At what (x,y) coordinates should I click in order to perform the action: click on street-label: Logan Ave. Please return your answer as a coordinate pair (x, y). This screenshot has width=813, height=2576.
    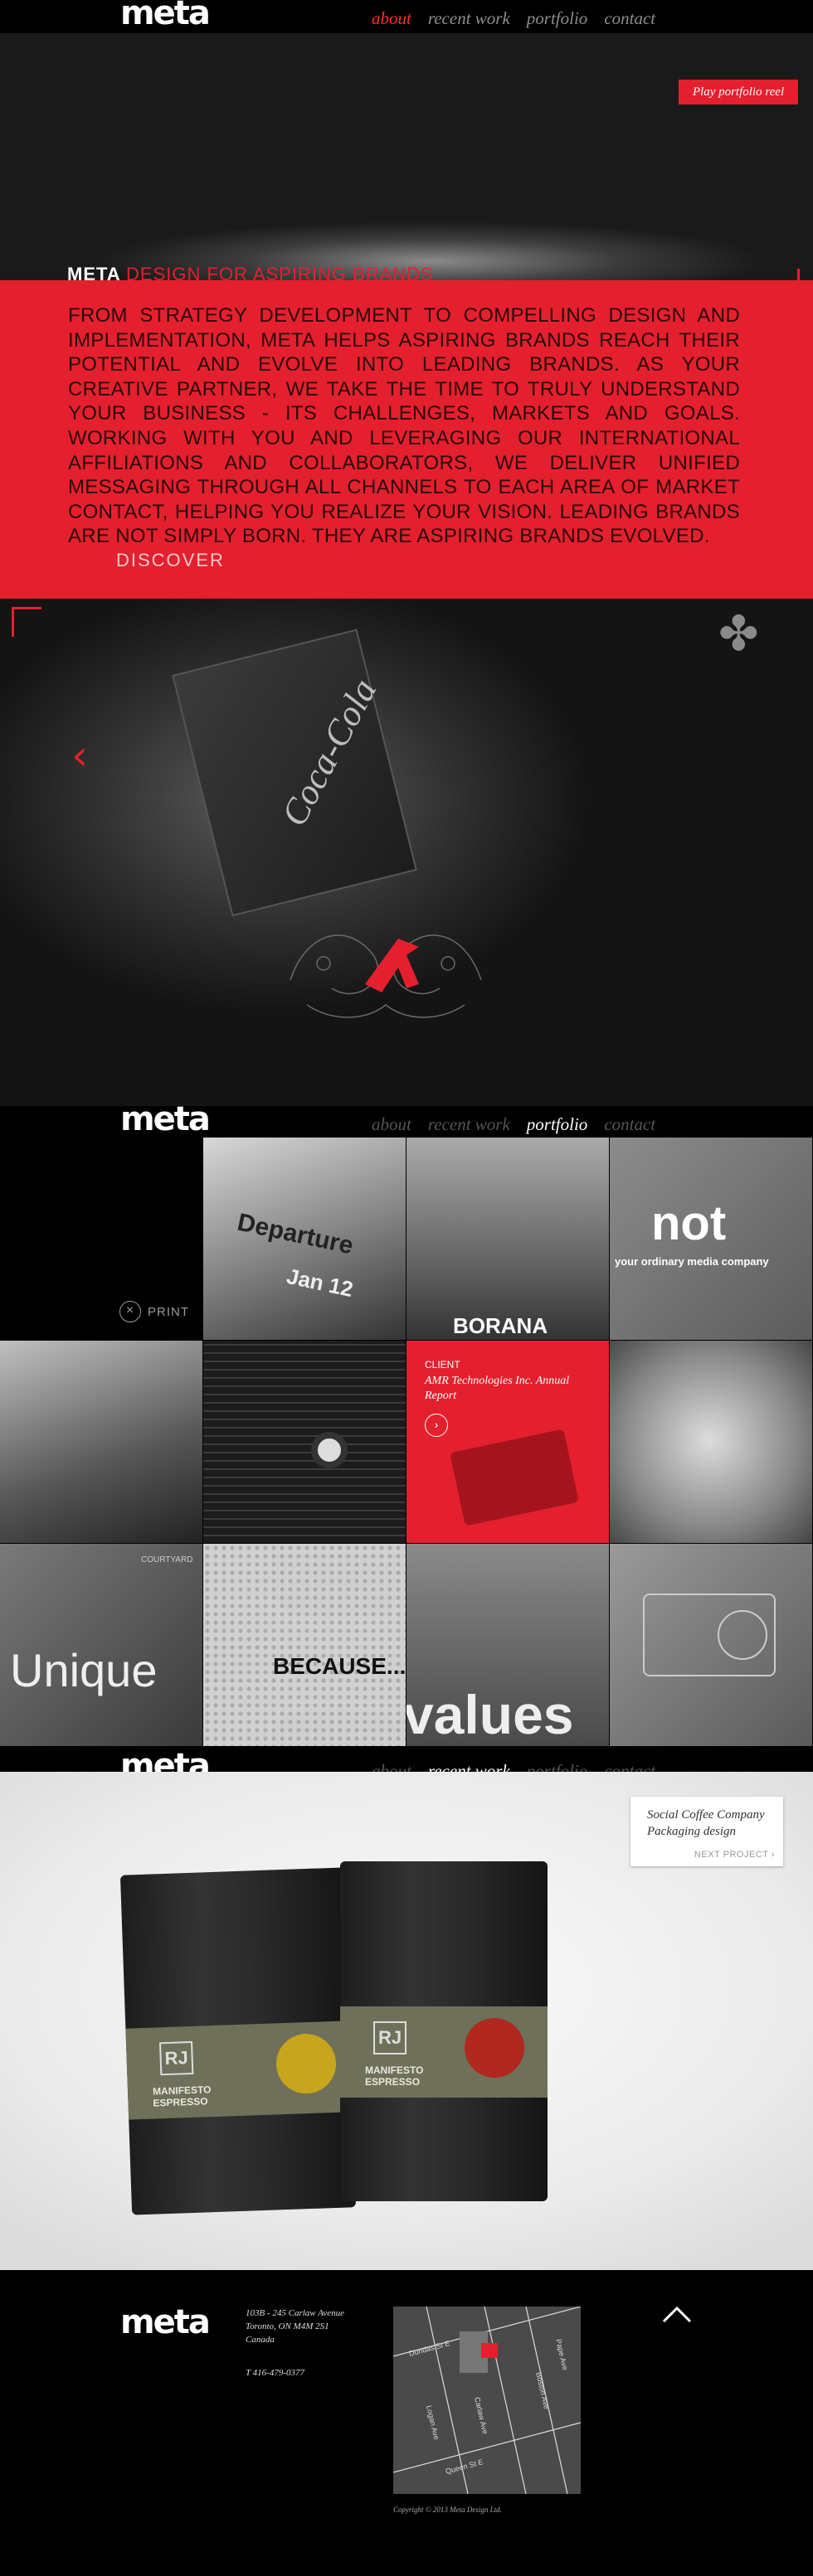
    Looking at the image, I should click on (433, 2422).